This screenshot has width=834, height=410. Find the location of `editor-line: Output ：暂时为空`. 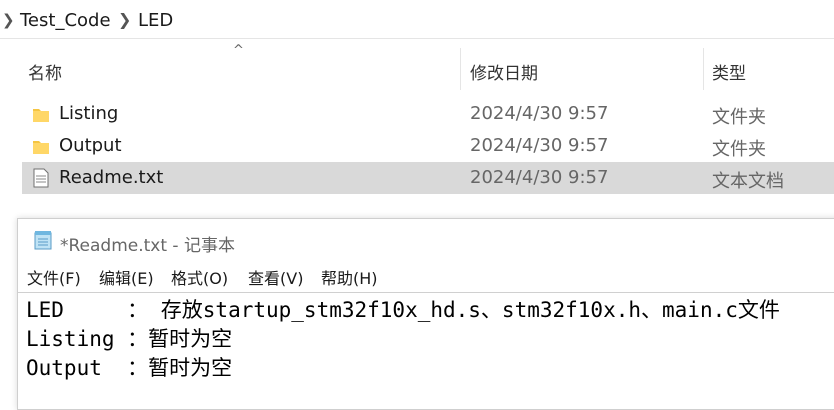

editor-line: Output ：暂时为空 is located at coordinates (129, 368).